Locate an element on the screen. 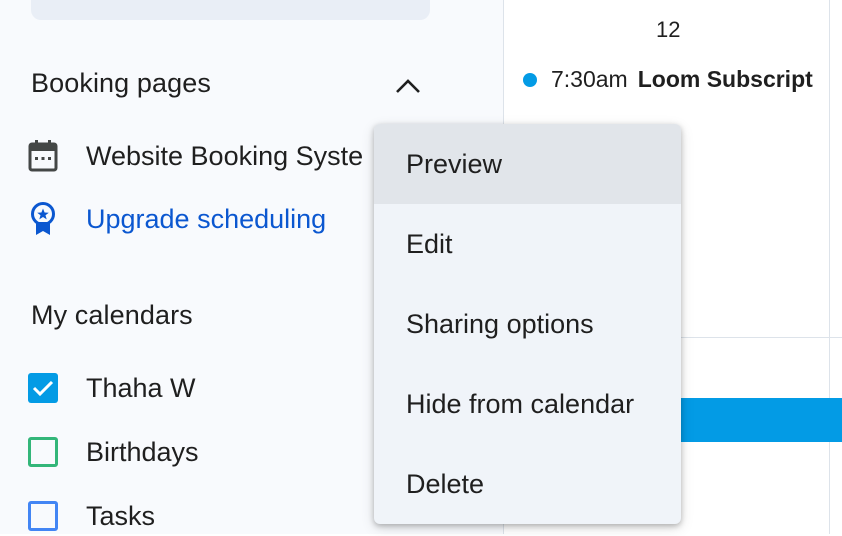  booking-page-item-website: Website Booking Syste is located at coordinates (194, 156).